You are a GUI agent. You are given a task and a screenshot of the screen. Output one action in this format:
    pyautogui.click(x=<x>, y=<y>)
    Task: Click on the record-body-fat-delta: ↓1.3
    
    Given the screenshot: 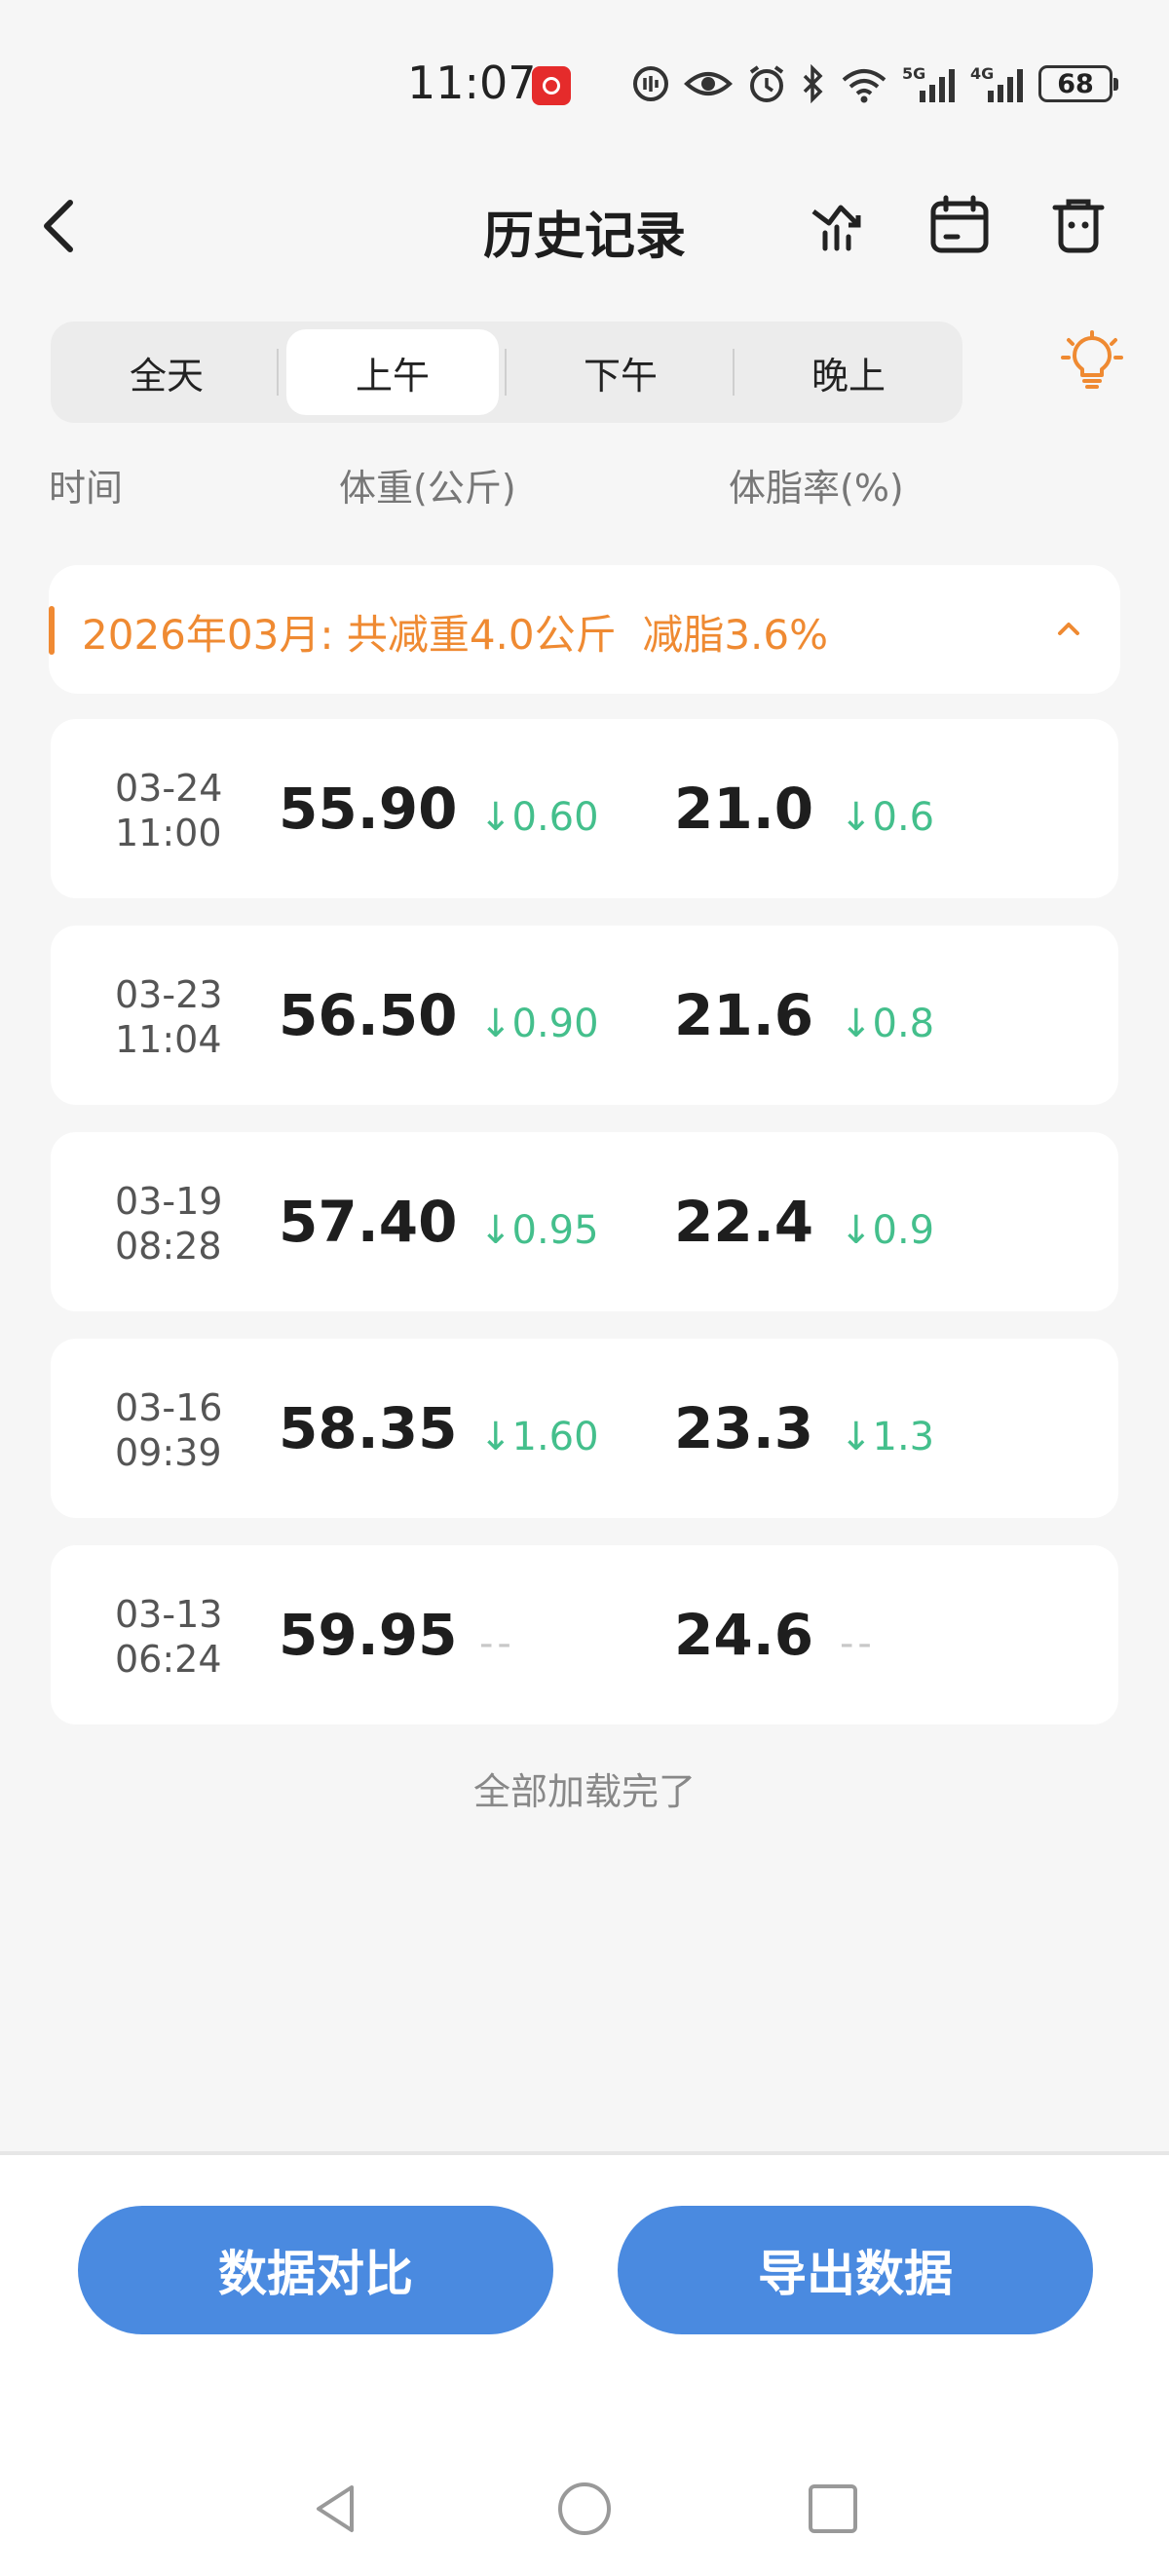 What is the action you would take?
    pyautogui.click(x=887, y=1437)
    